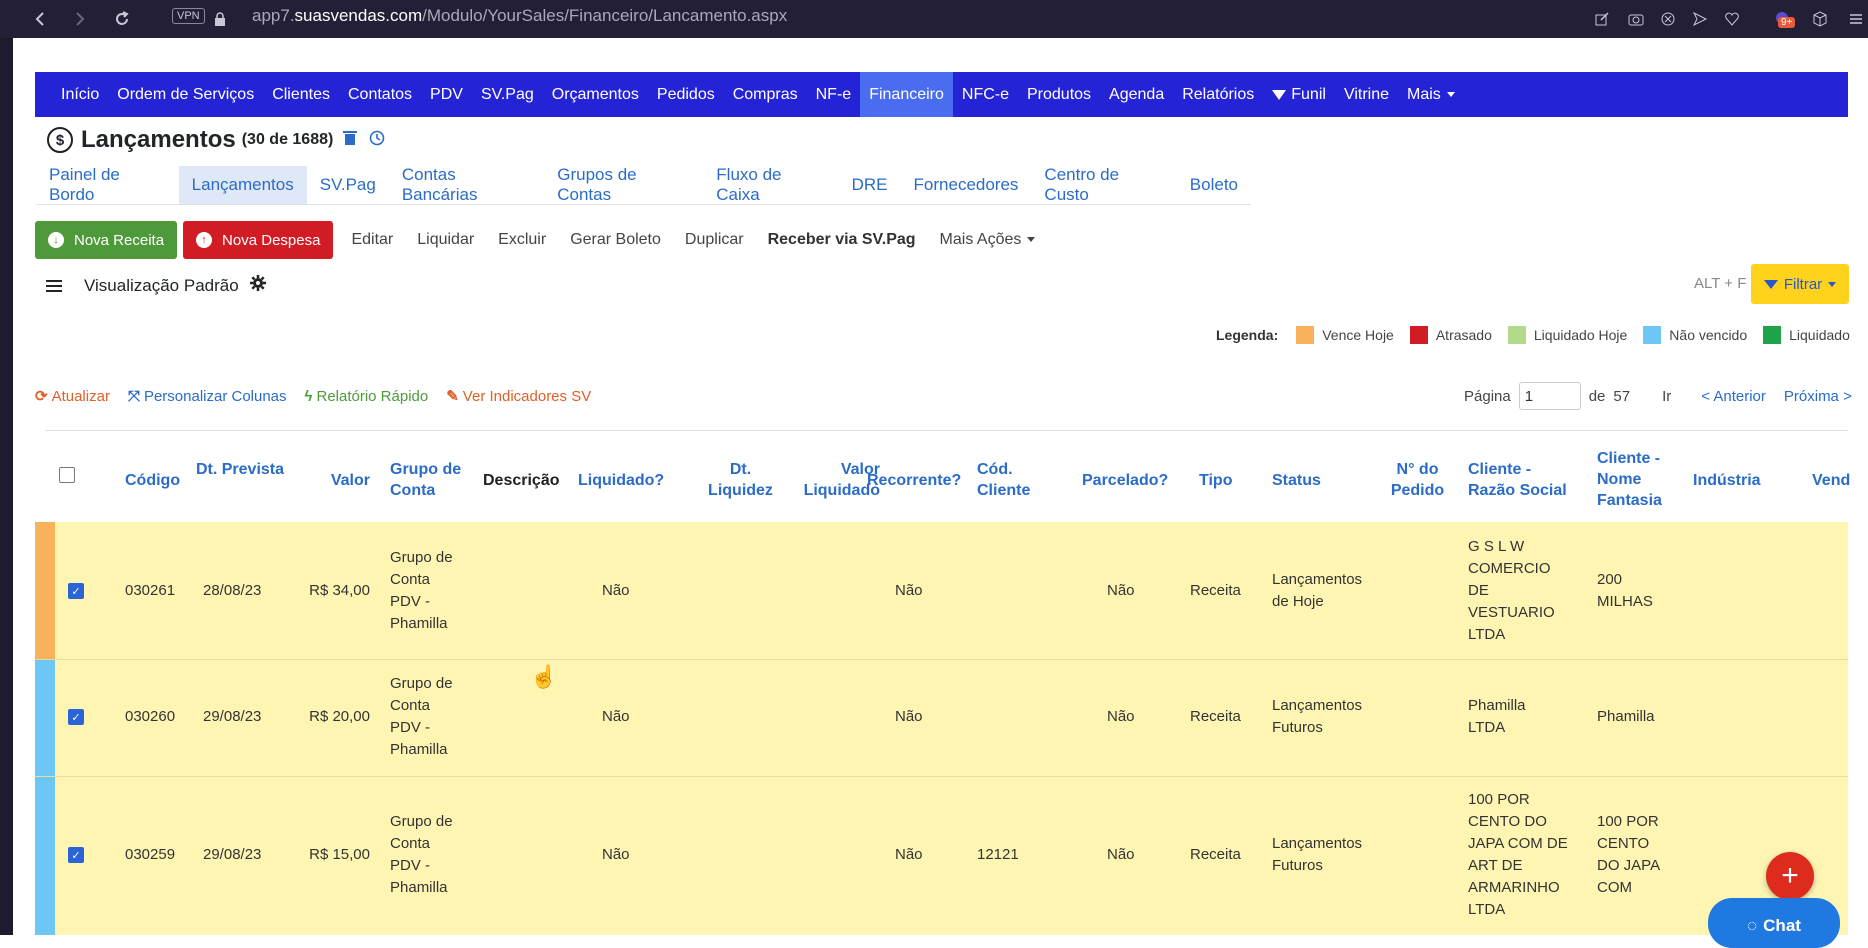 Image resolution: width=1868 pixels, height=948 pixels. Describe the element at coordinates (380, 94) in the screenshot. I see `nav-contatos: Contatos` at that location.